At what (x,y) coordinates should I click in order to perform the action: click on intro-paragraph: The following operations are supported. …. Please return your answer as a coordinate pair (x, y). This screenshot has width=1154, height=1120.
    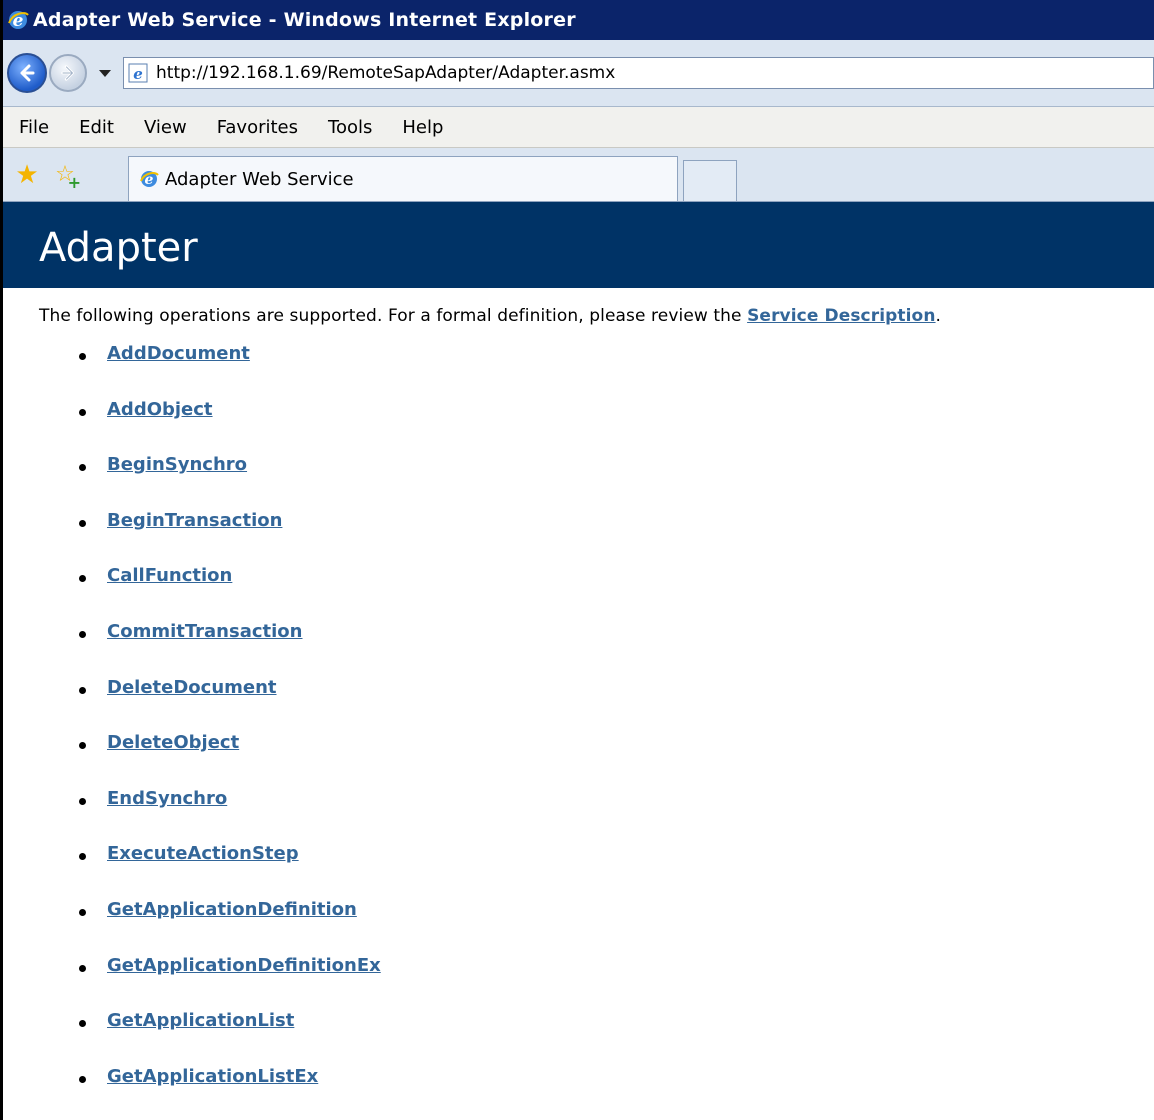
    Looking at the image, I should click on (596, 316).